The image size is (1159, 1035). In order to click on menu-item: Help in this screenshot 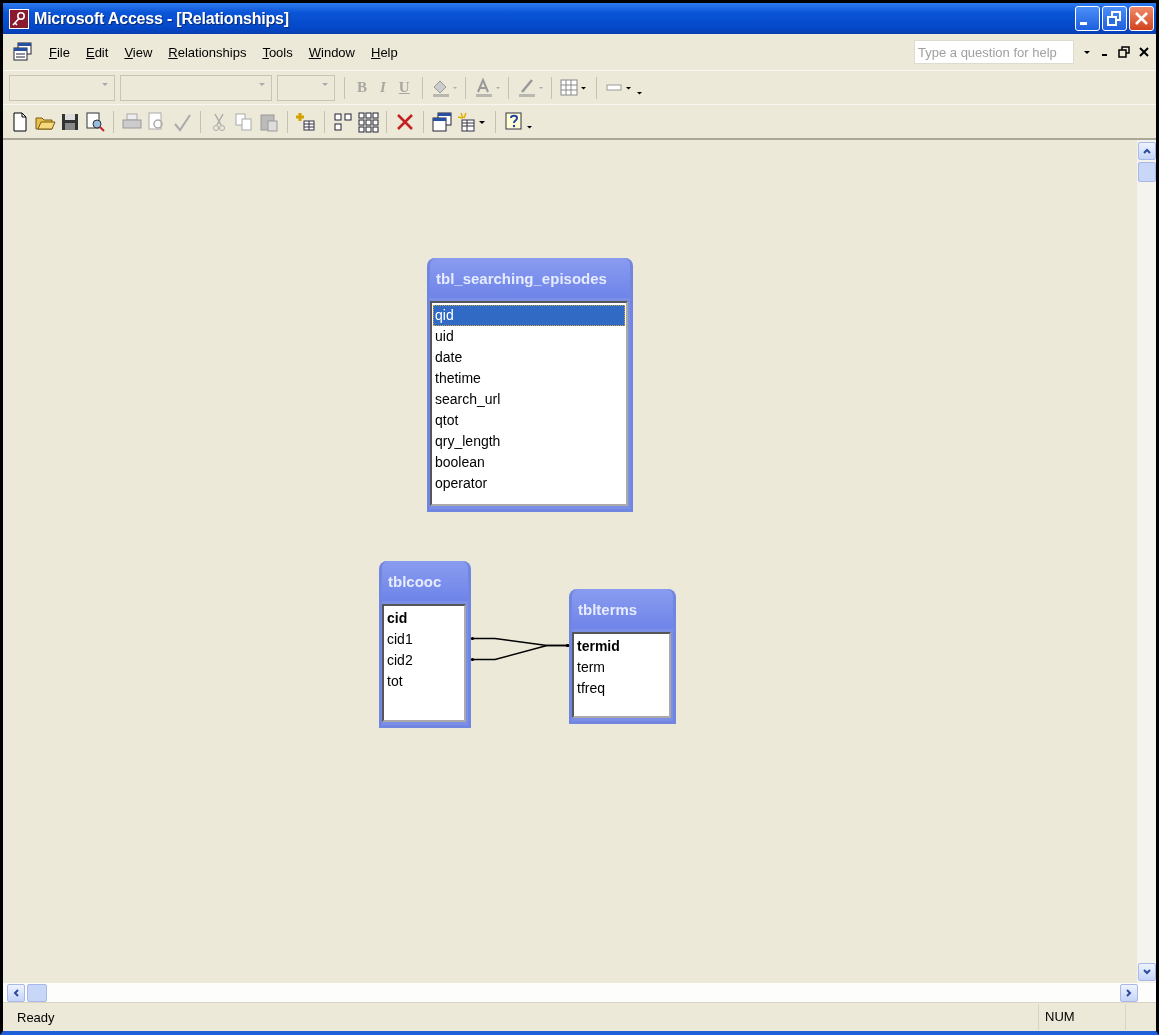, I will do `click(384, 52)`.